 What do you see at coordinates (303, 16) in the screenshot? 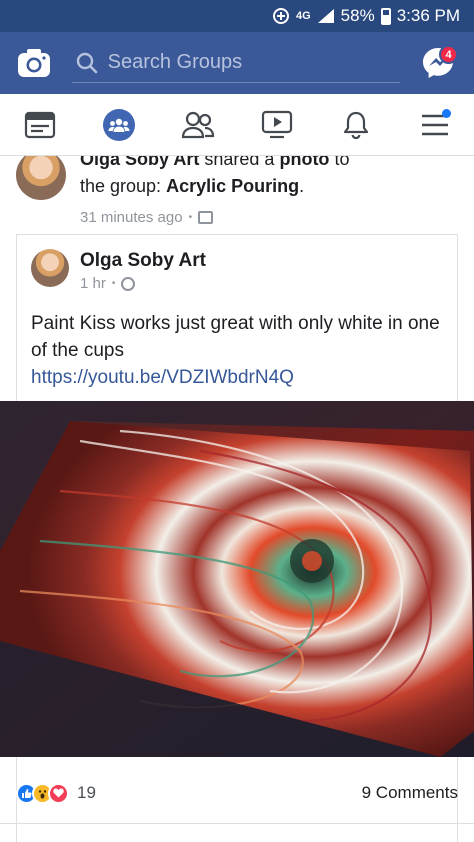
I see `network-type: 4G` at bounding box center [303, 16].